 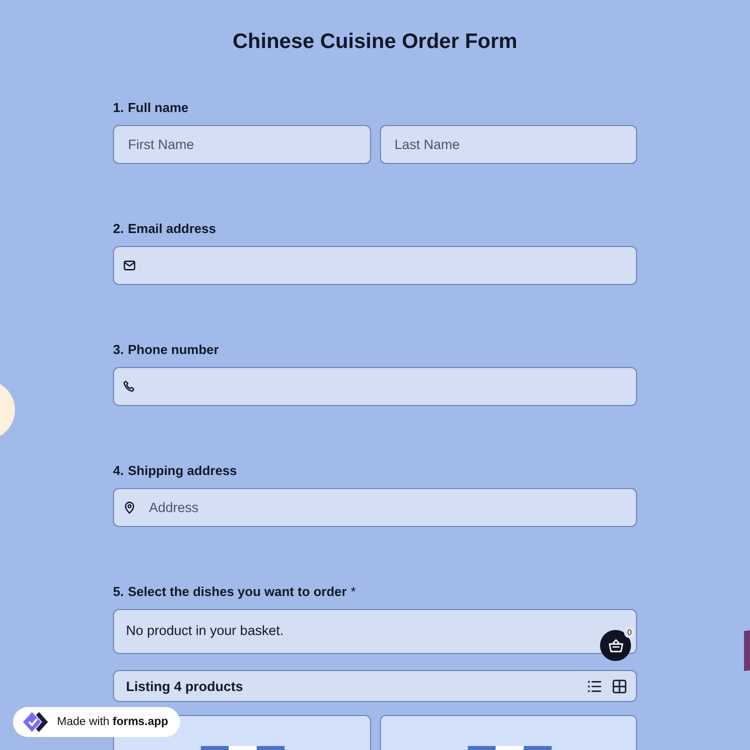 What do you see at coordinates (237, 591) in the screenshot?
I see `question-label: Select the dishes you want to order` at bounding box center [237, 591].